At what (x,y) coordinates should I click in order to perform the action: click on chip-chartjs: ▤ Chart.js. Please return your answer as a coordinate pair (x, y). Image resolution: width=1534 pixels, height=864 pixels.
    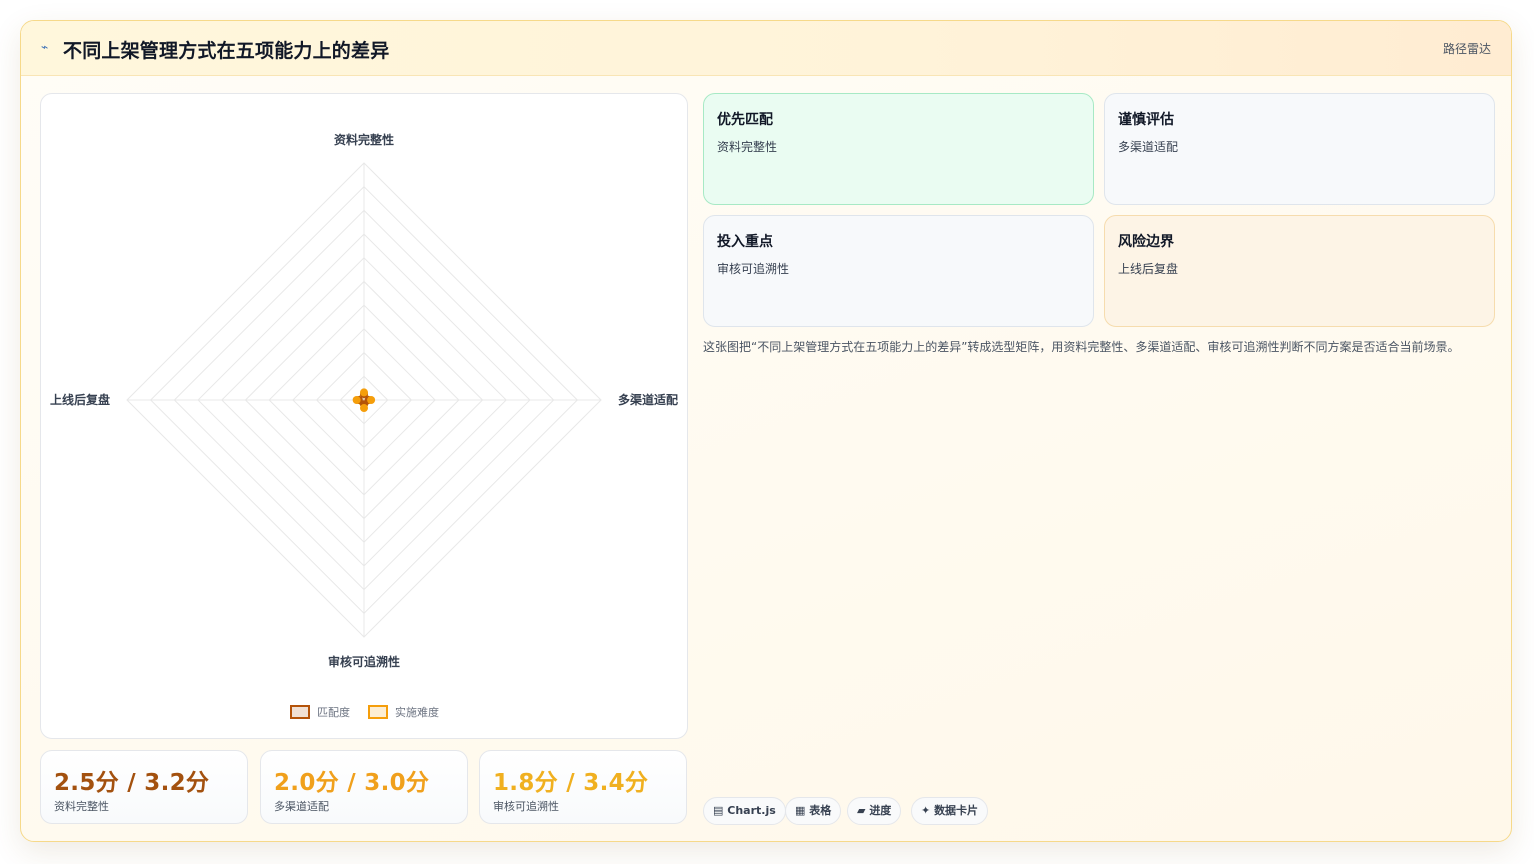
    Looking at the image, I should click on (744, 811).